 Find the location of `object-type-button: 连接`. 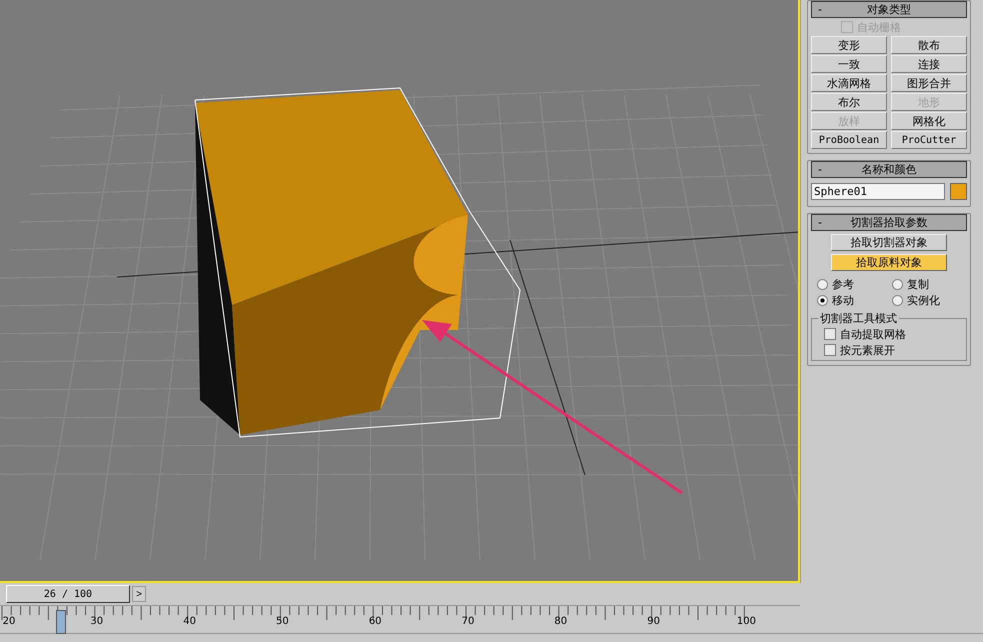

object-type-button: 连接 is located at coordinates (929, 64).